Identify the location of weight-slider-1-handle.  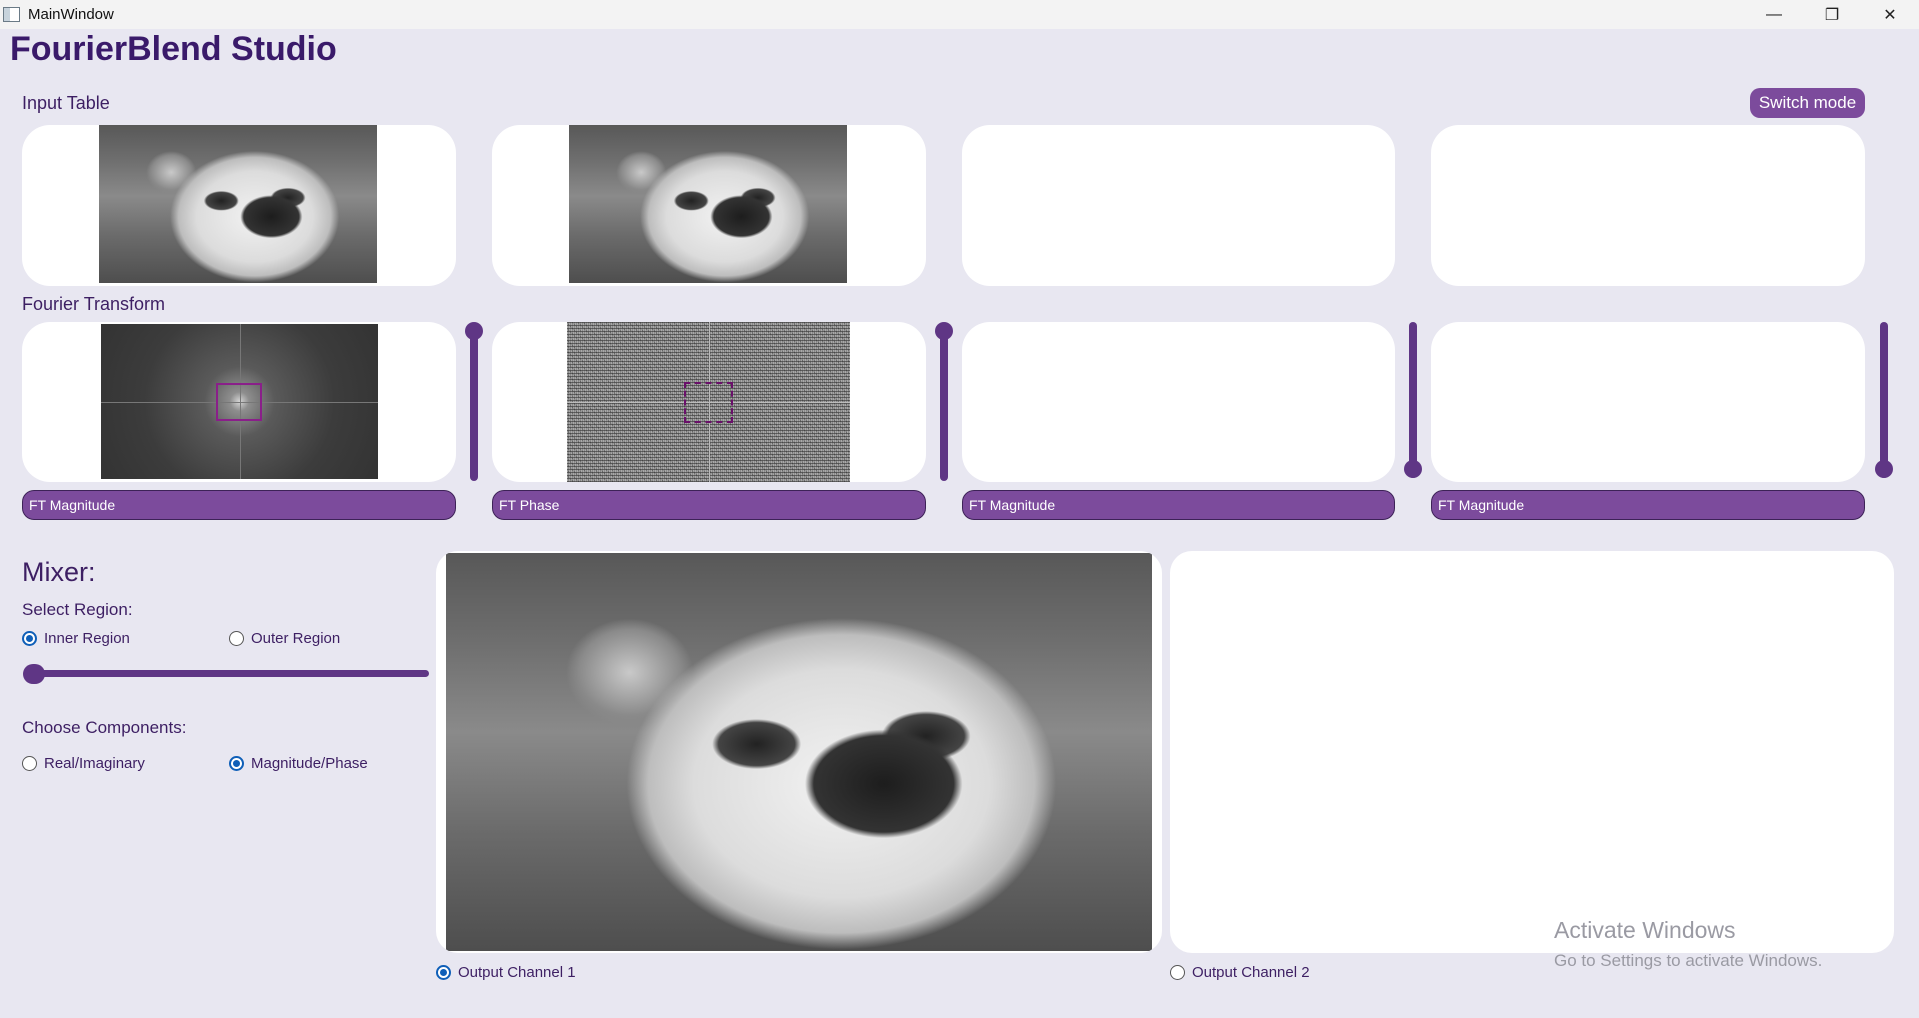
(474, 331).